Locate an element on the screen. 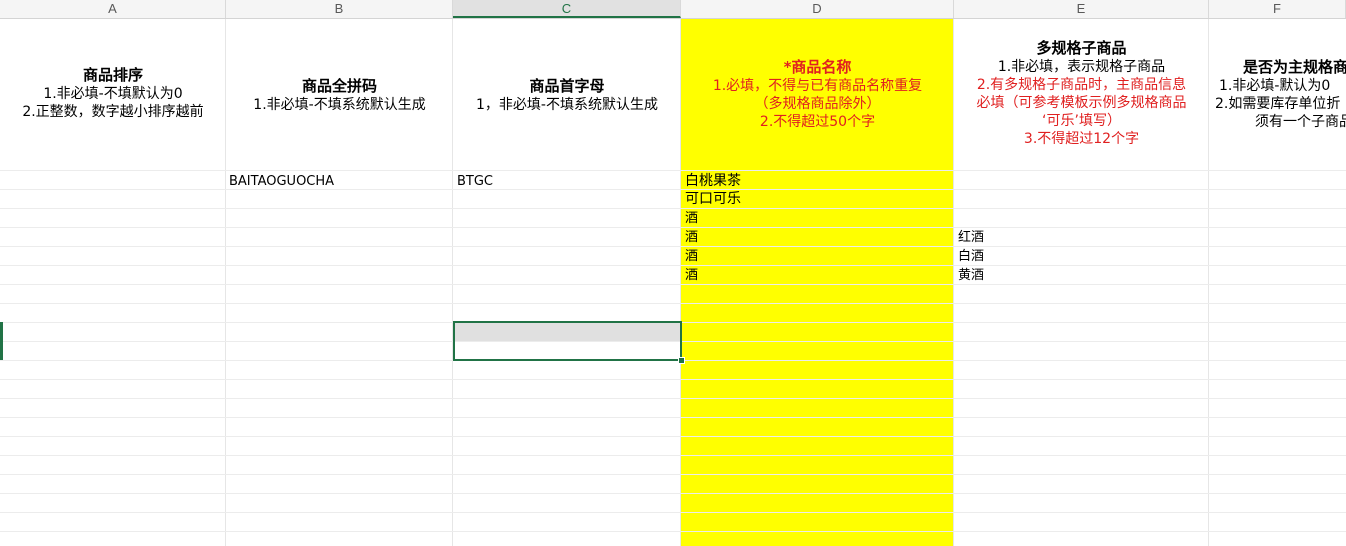  cell-c2: BTGC is located at coordinates (475, 181).